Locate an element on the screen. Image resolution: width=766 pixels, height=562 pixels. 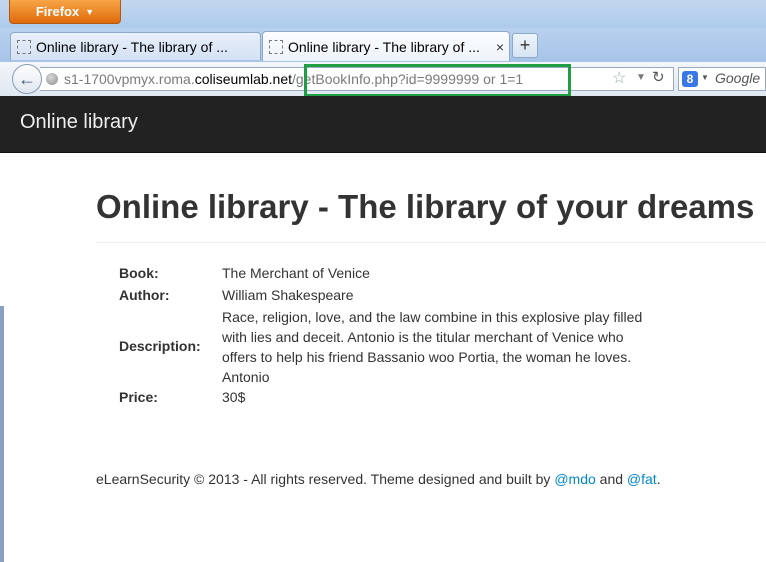
tab-2: Online library - The library of ... × is located at coordinates (386, 46).